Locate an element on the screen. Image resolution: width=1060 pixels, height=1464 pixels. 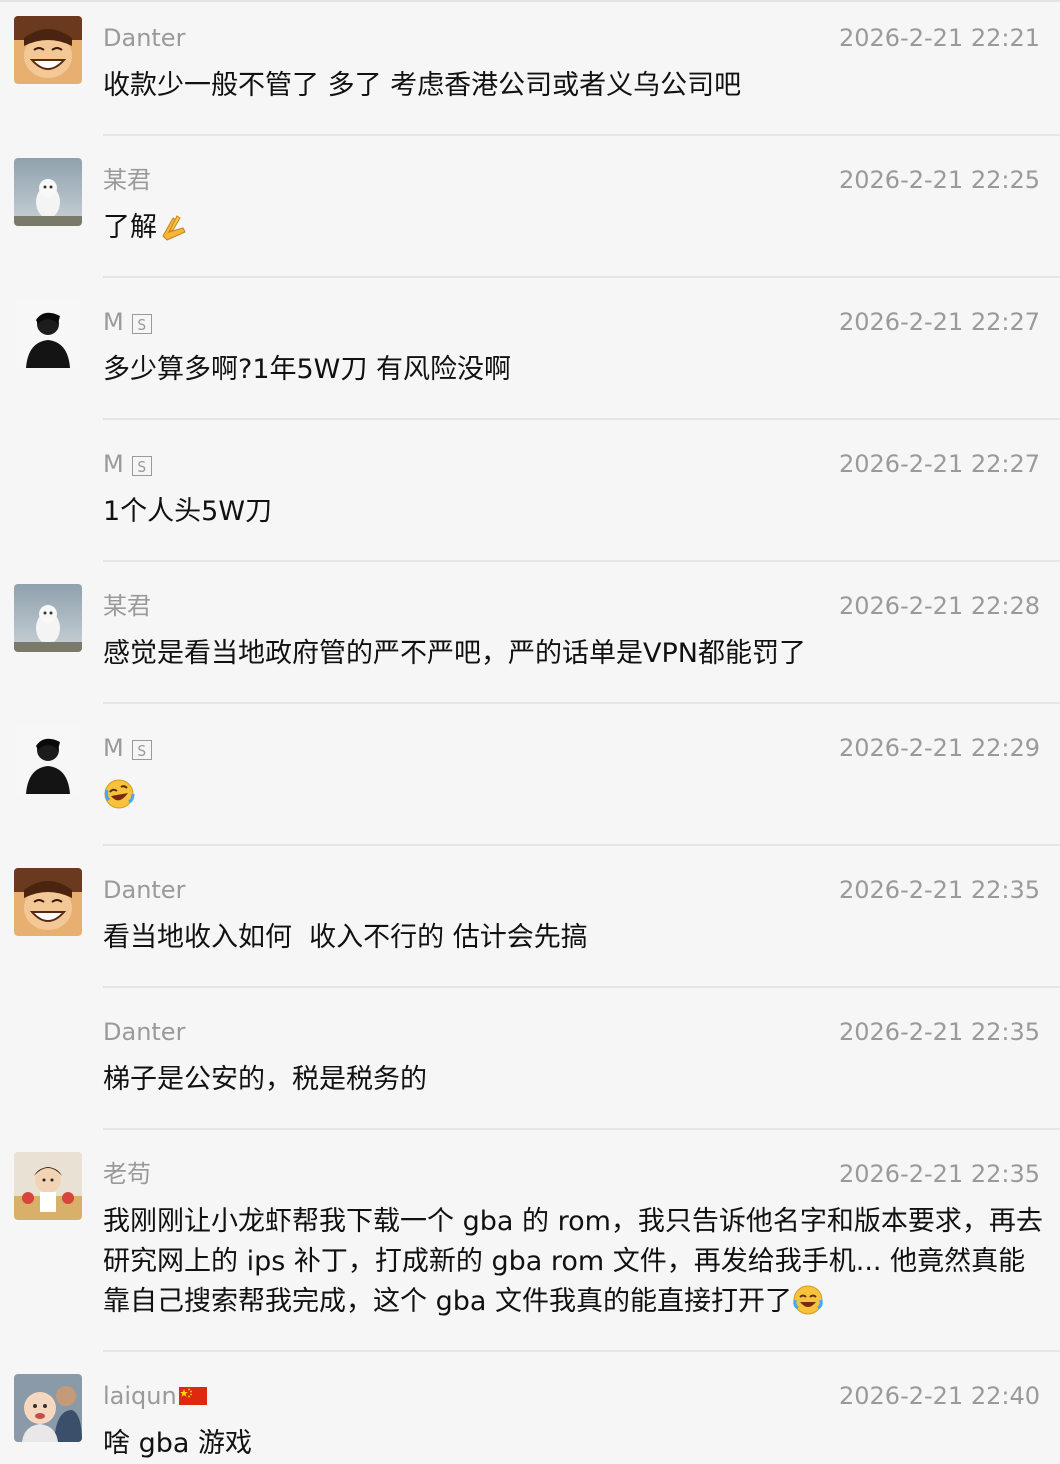
message-text: 啥 gba 游戏 is located at coordinates (177, 1443).